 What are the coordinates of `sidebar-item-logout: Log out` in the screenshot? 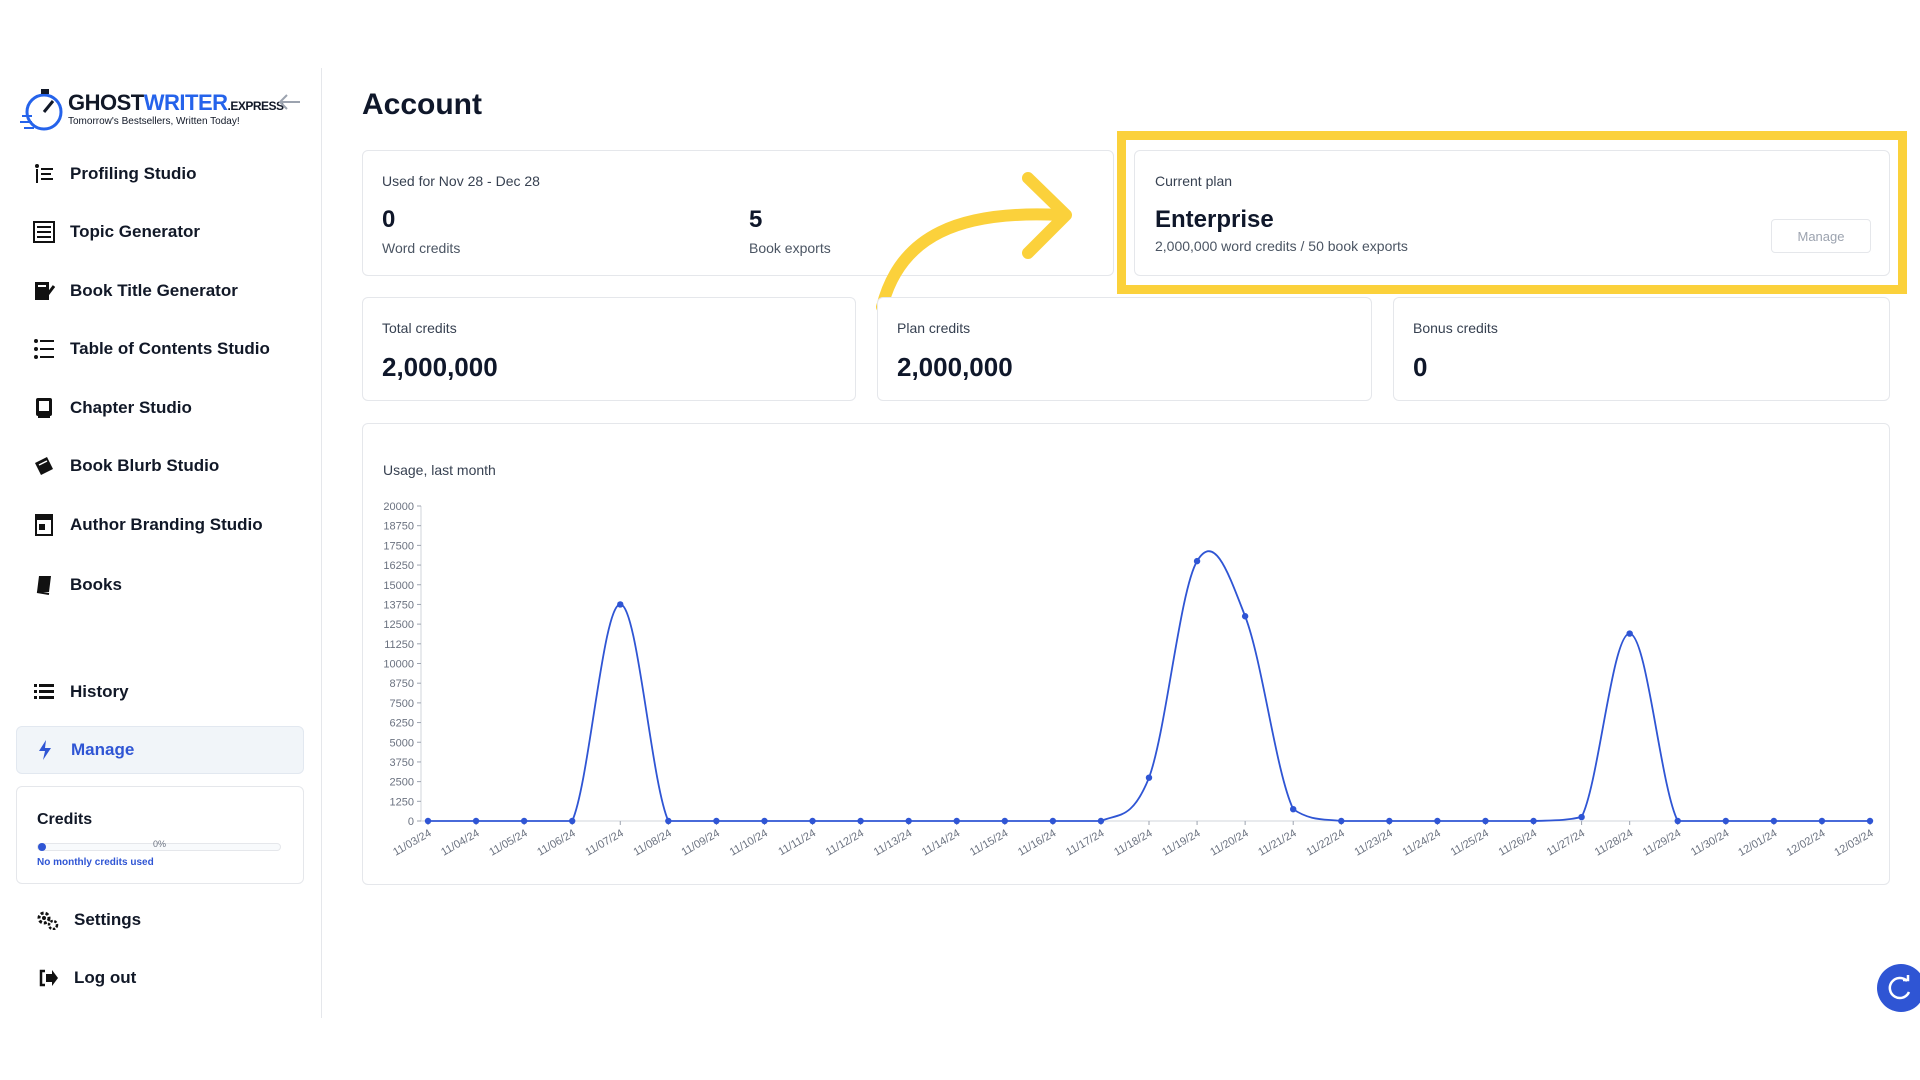 It's located at (160, 978).